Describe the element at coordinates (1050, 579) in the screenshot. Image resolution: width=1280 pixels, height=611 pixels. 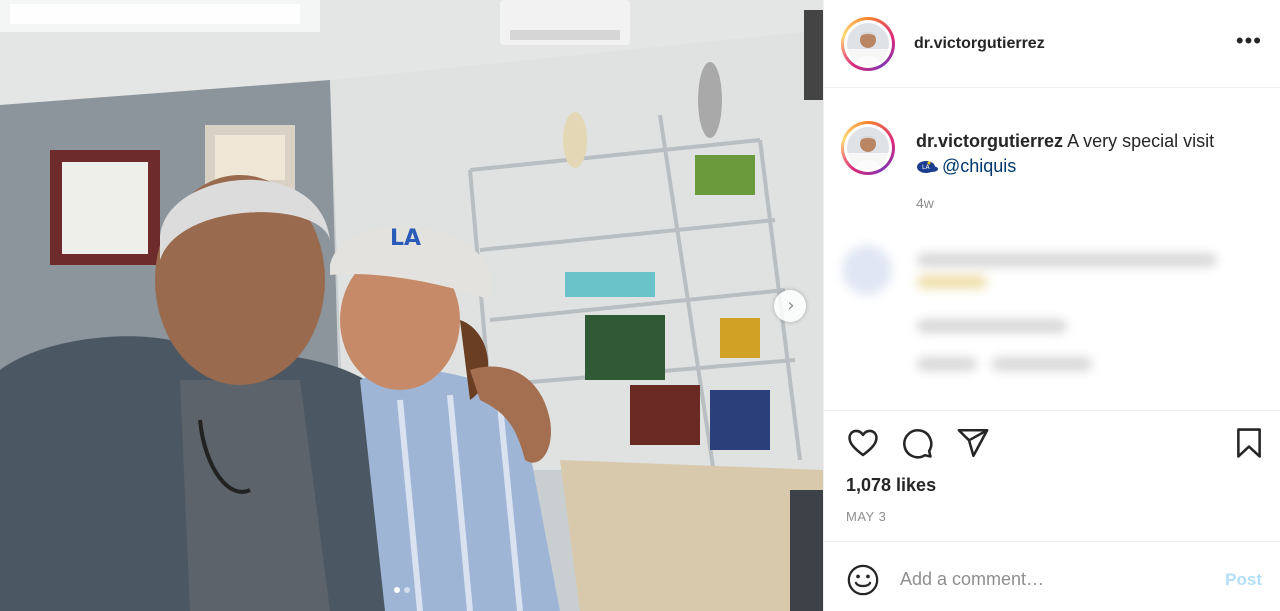
I see `comment-input` at that location.